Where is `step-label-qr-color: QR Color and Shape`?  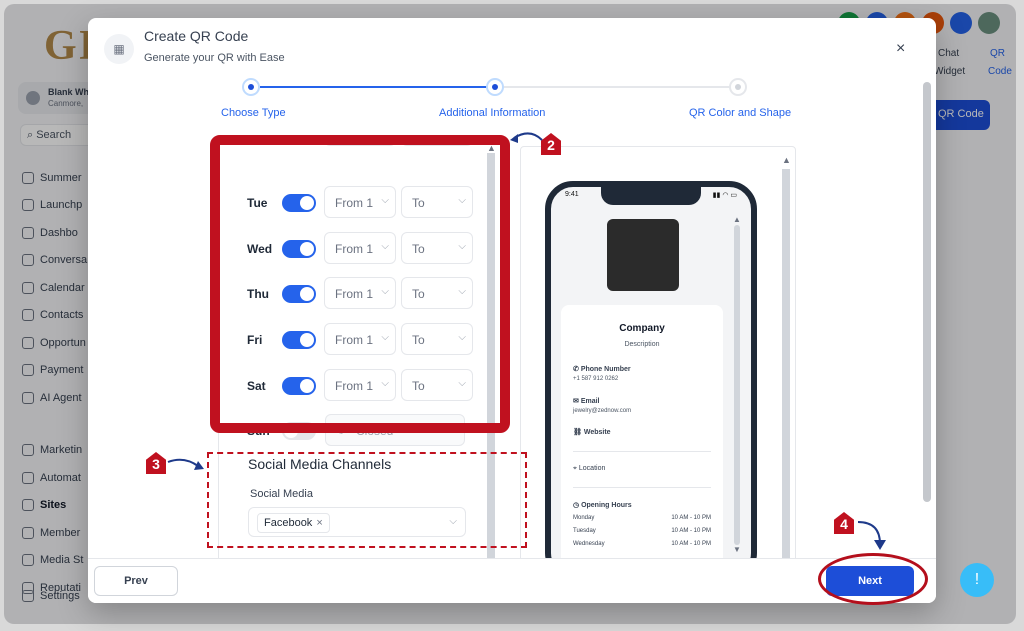
step-label-qr-color: QR Color and Shape is located at coordinates (740, 113).